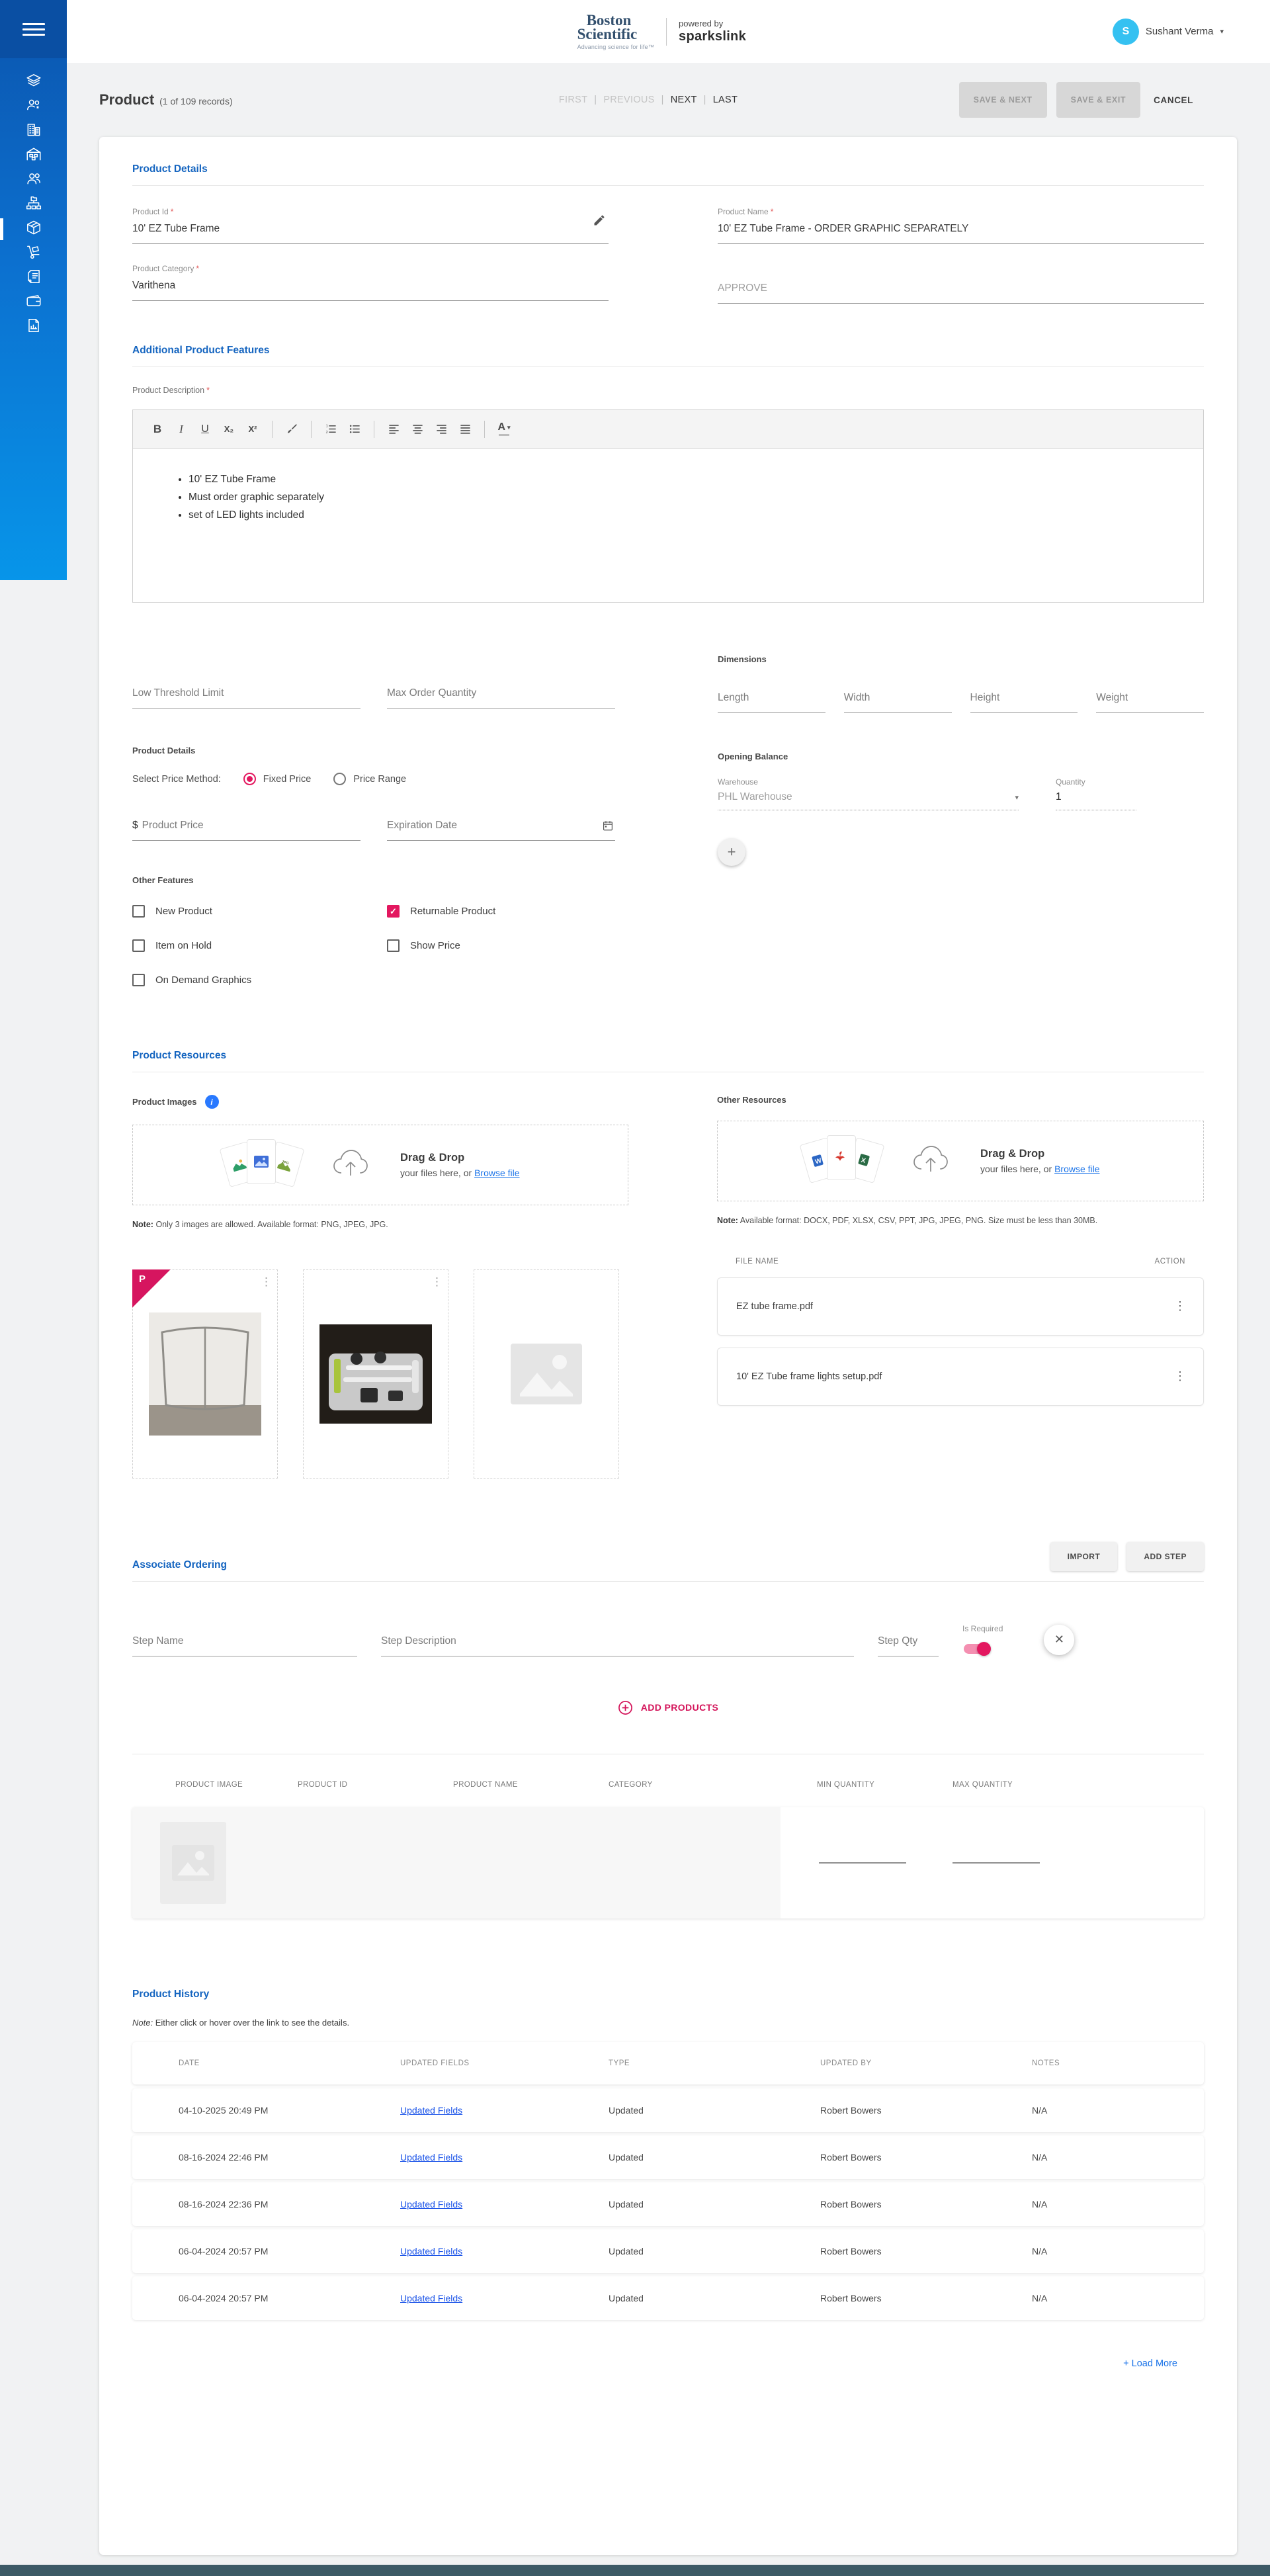  Describe the element at coordinates (842, 1161) in the screenshot. I see `doc-files-illustration: W X` at that location.